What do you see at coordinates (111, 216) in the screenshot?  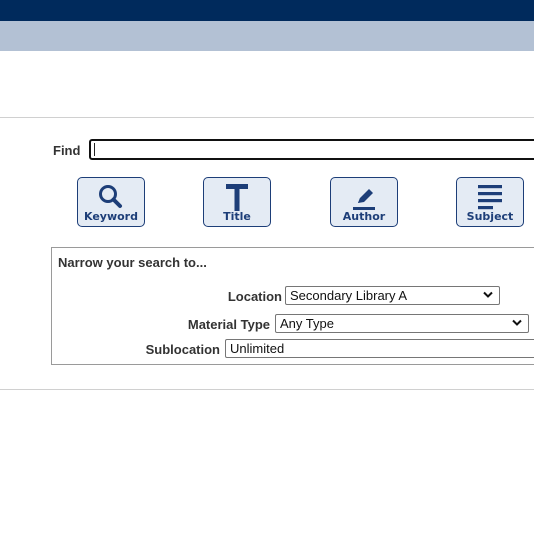 I see `keyword-button-label: Keyword` at bounding box center [111, 216].